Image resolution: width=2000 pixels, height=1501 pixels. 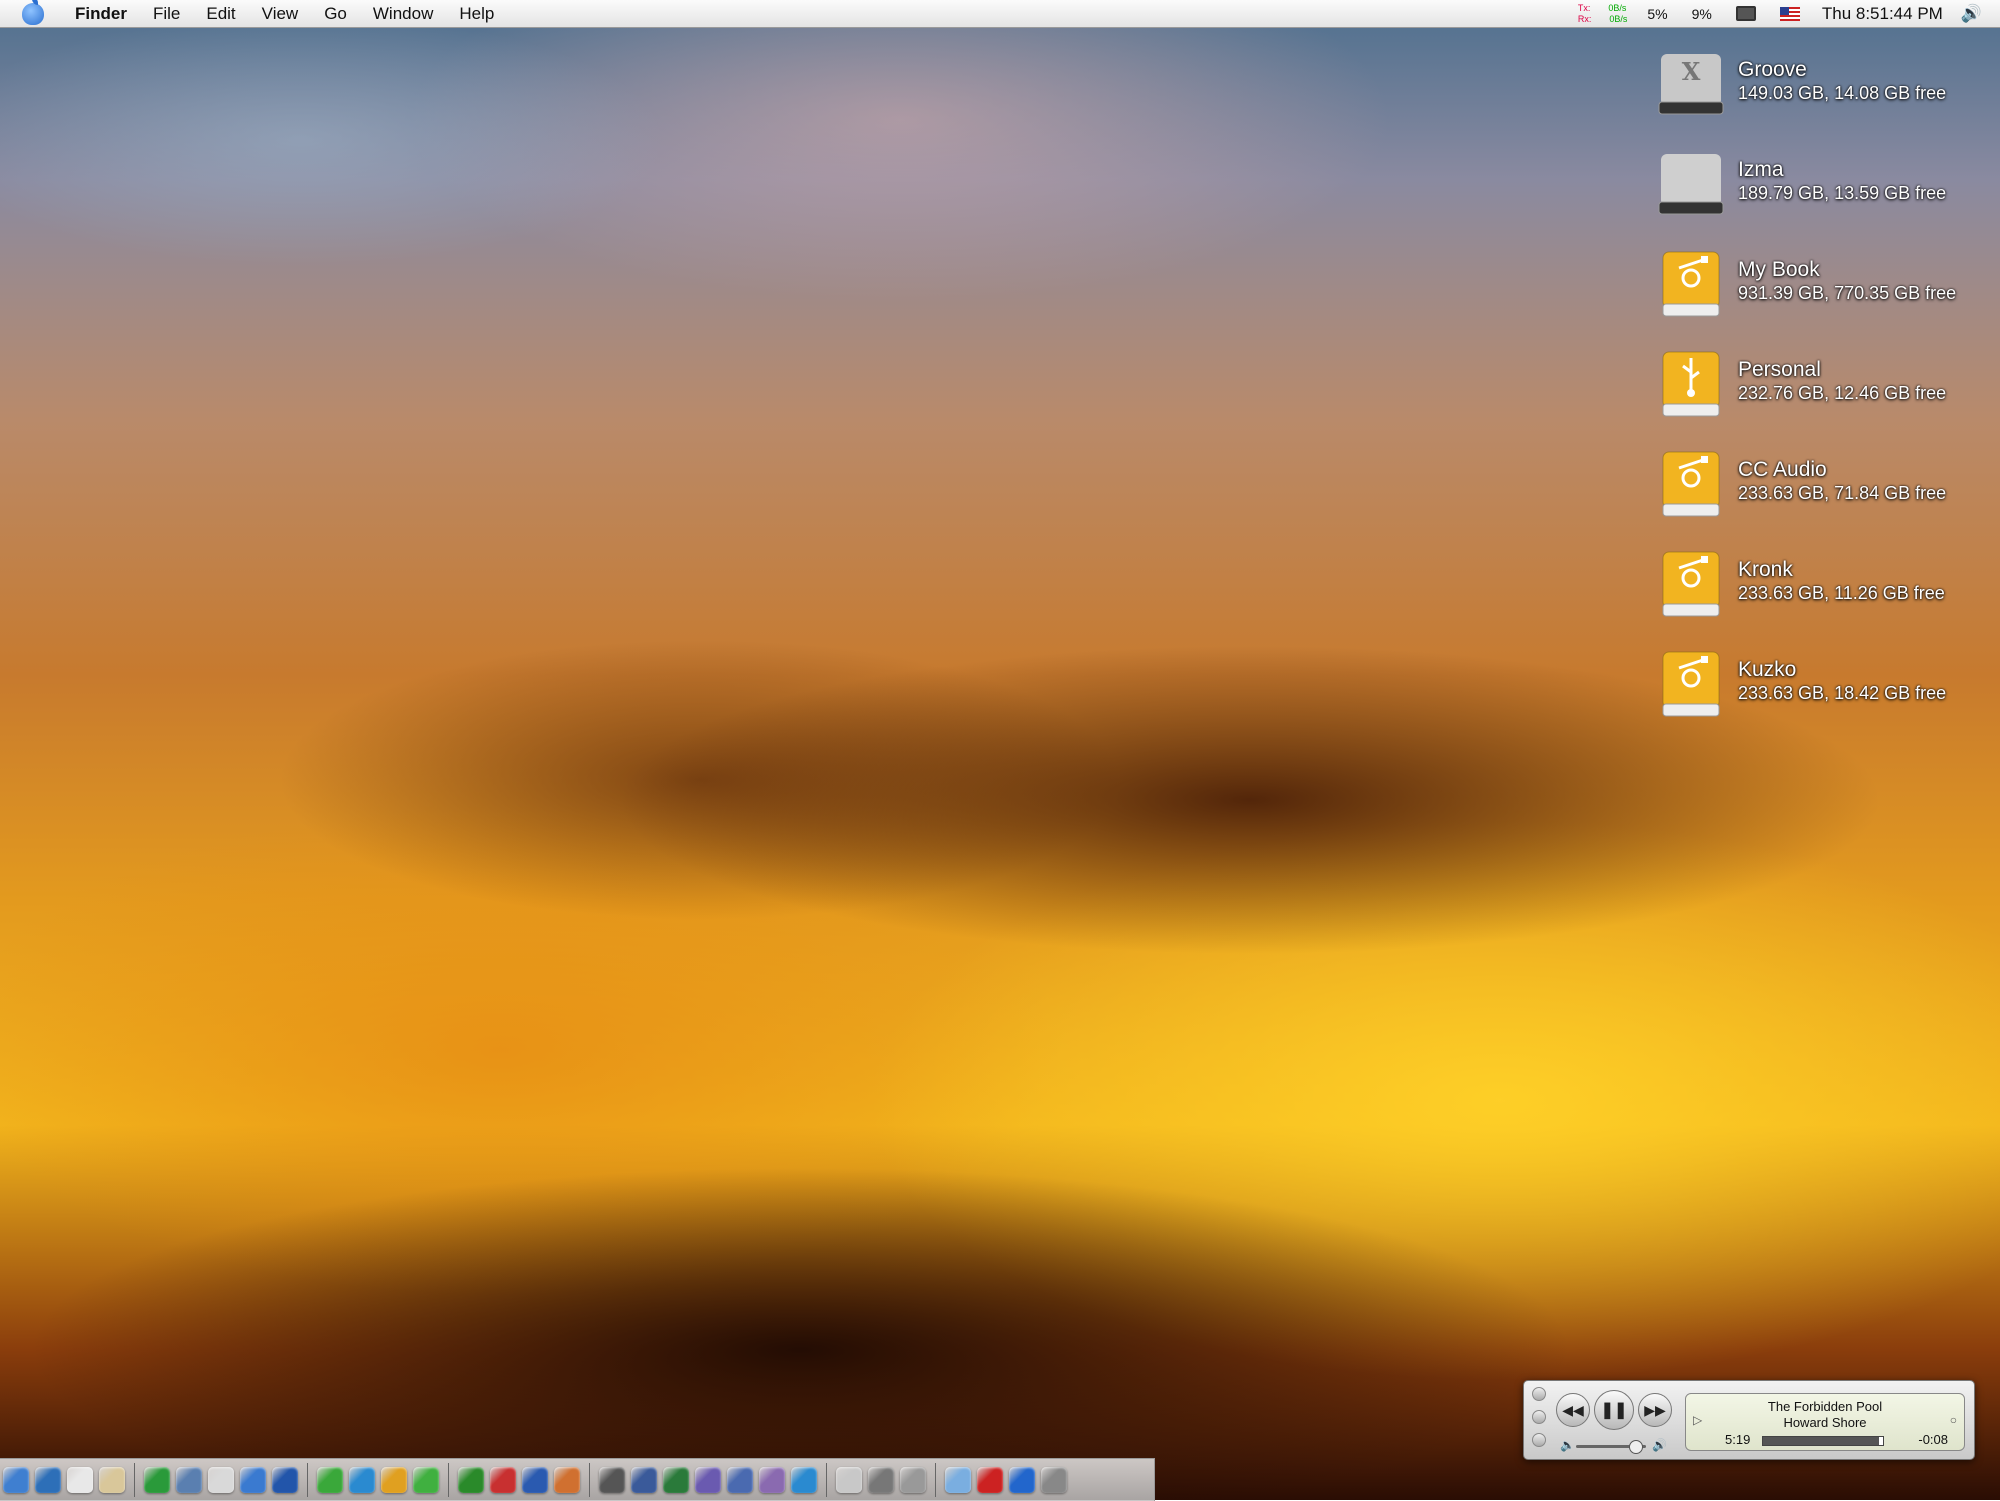 I want to click on minimize-button, so click(x=1539, y=1417).